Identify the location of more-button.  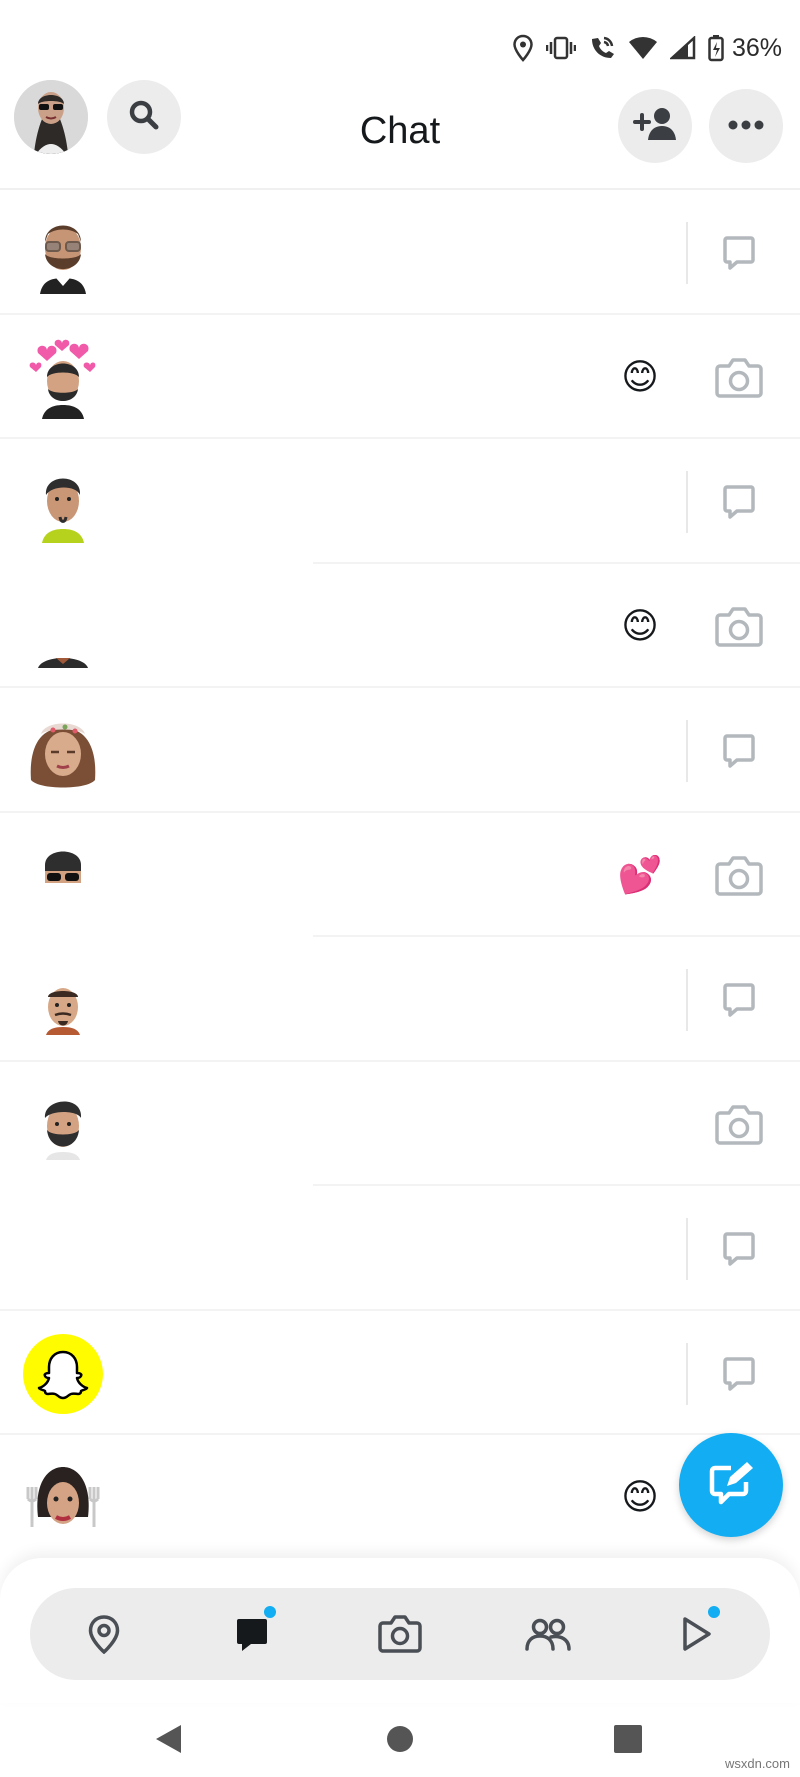
(746, 126).